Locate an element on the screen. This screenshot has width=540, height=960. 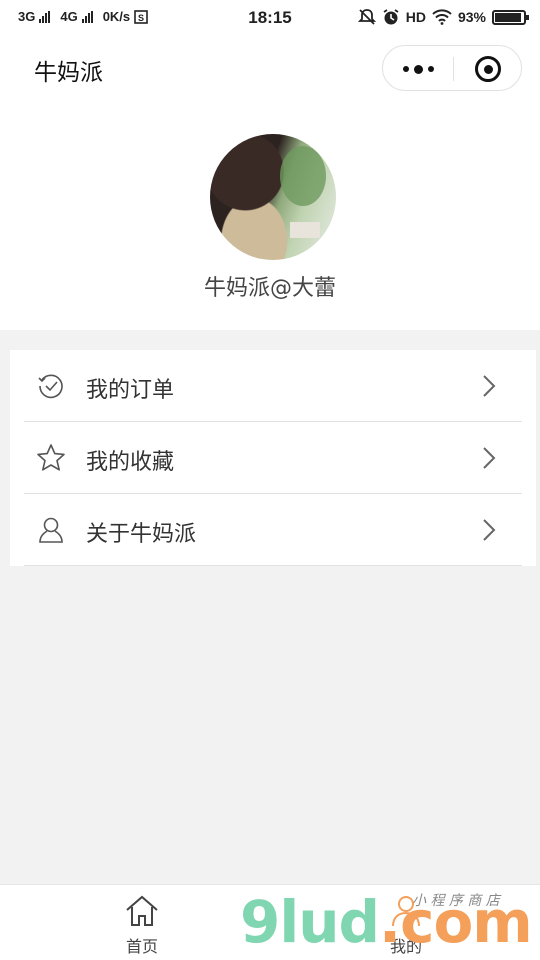
person-icon is located at coordinates (51, 530).